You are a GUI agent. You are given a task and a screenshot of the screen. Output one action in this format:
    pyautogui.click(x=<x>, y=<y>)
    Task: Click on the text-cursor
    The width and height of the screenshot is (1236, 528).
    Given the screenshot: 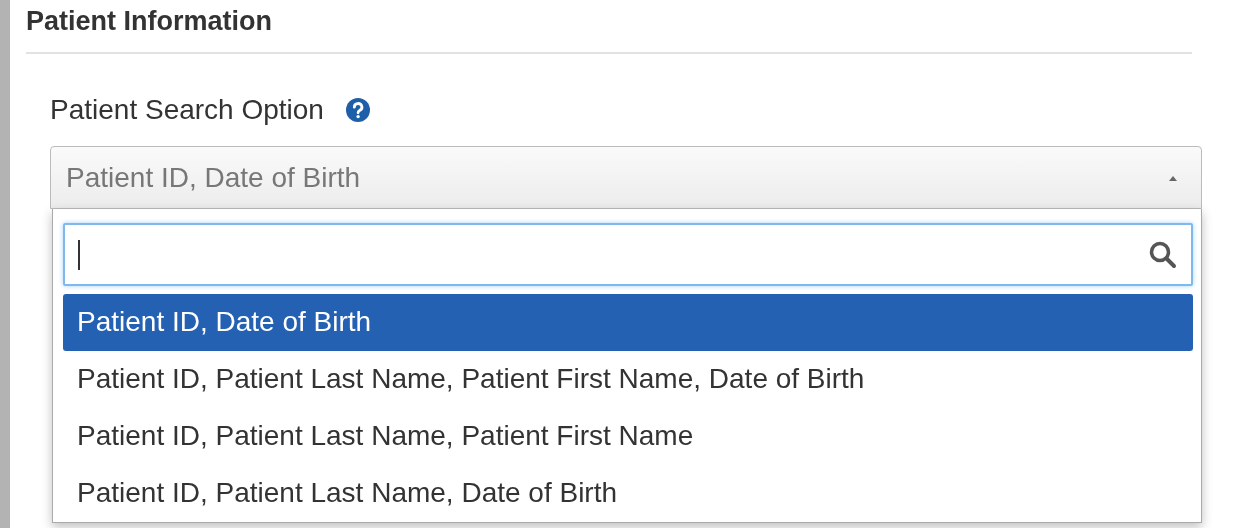 What is the action you would take?
    pyautogui.click(x=79, y=254)
    